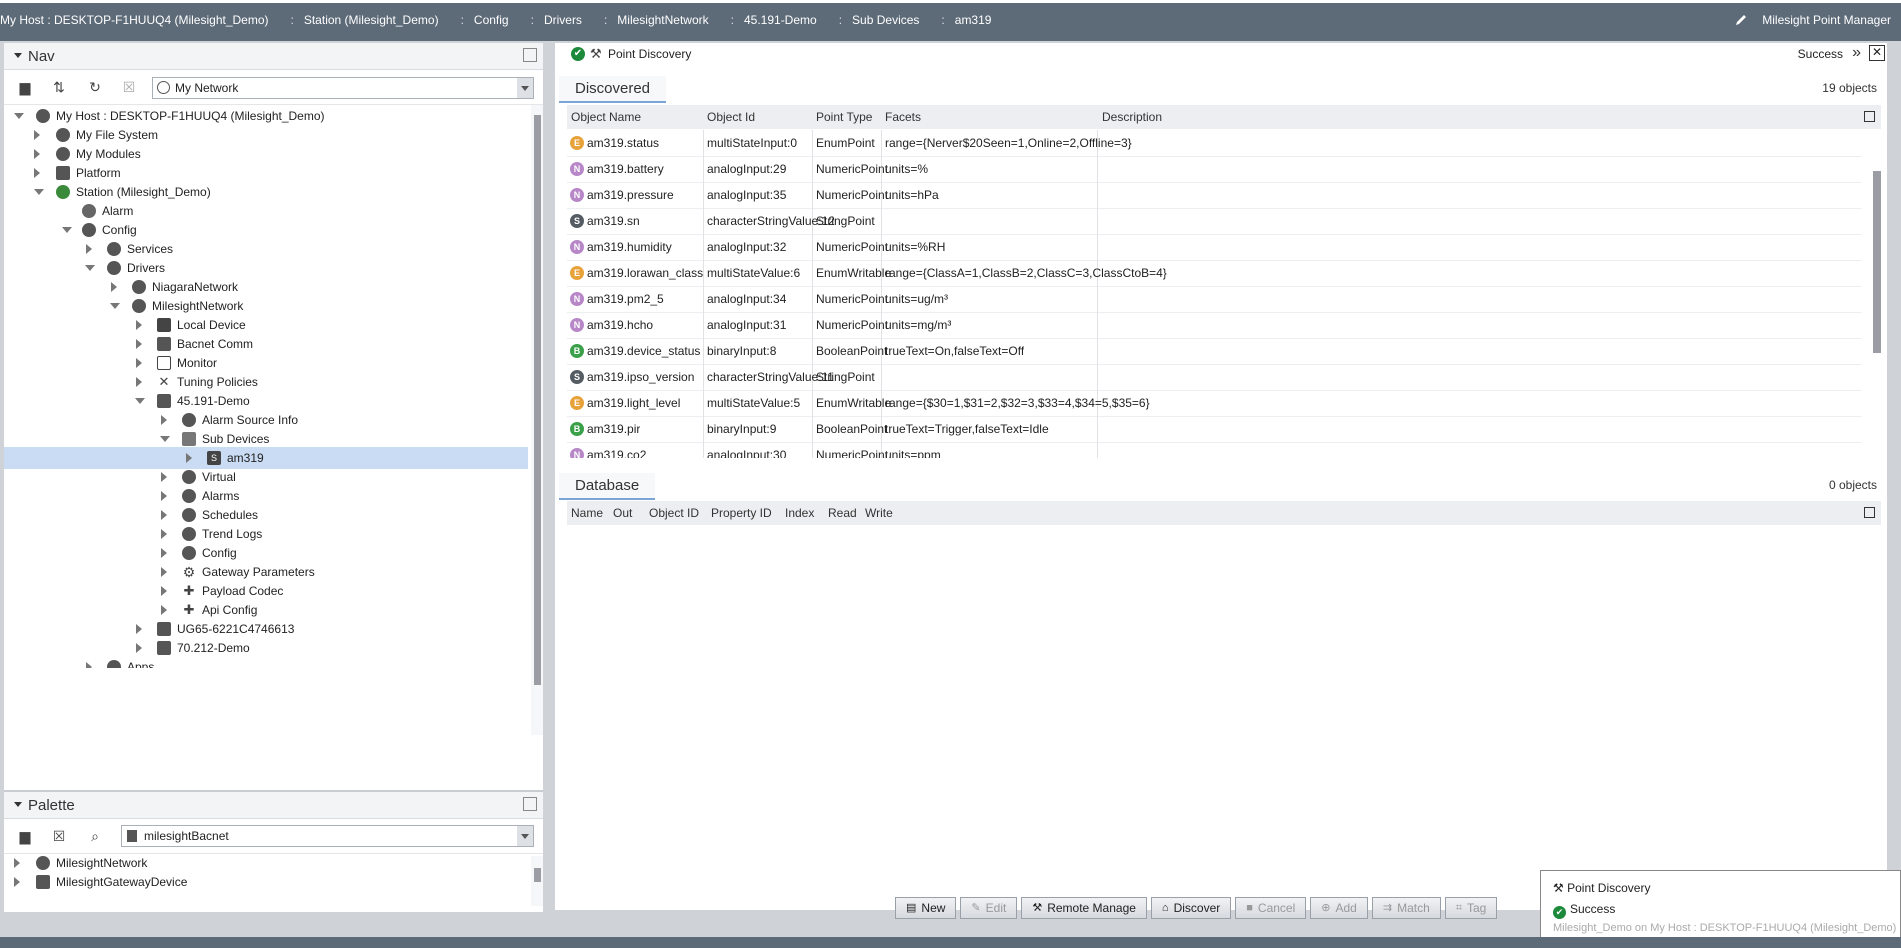 The width and height of the screenshot is (1901, 948). What do you see at coordinates (662, 20) in the screenshot?
I see `breadcrumb-milesight-network: MilesightNetwork` at bounding box center [662, 20].